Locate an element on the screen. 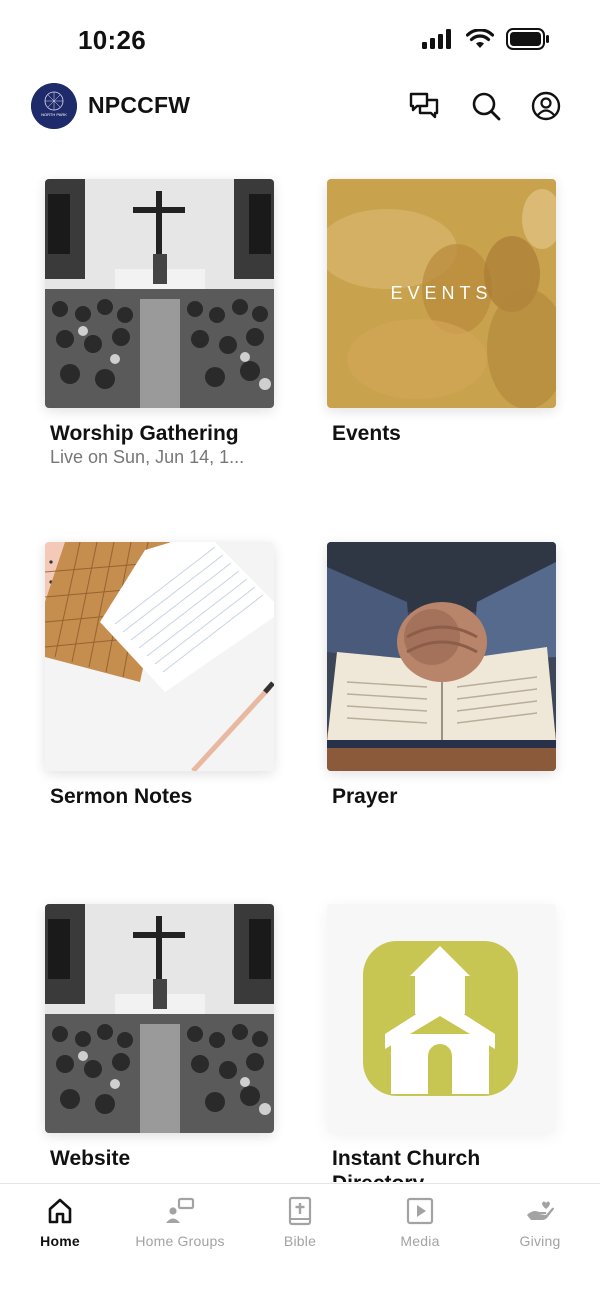 The width and height of the screenshot is (600, 1300). tab-label: Home Groups is located at coordinates (180, 1241).